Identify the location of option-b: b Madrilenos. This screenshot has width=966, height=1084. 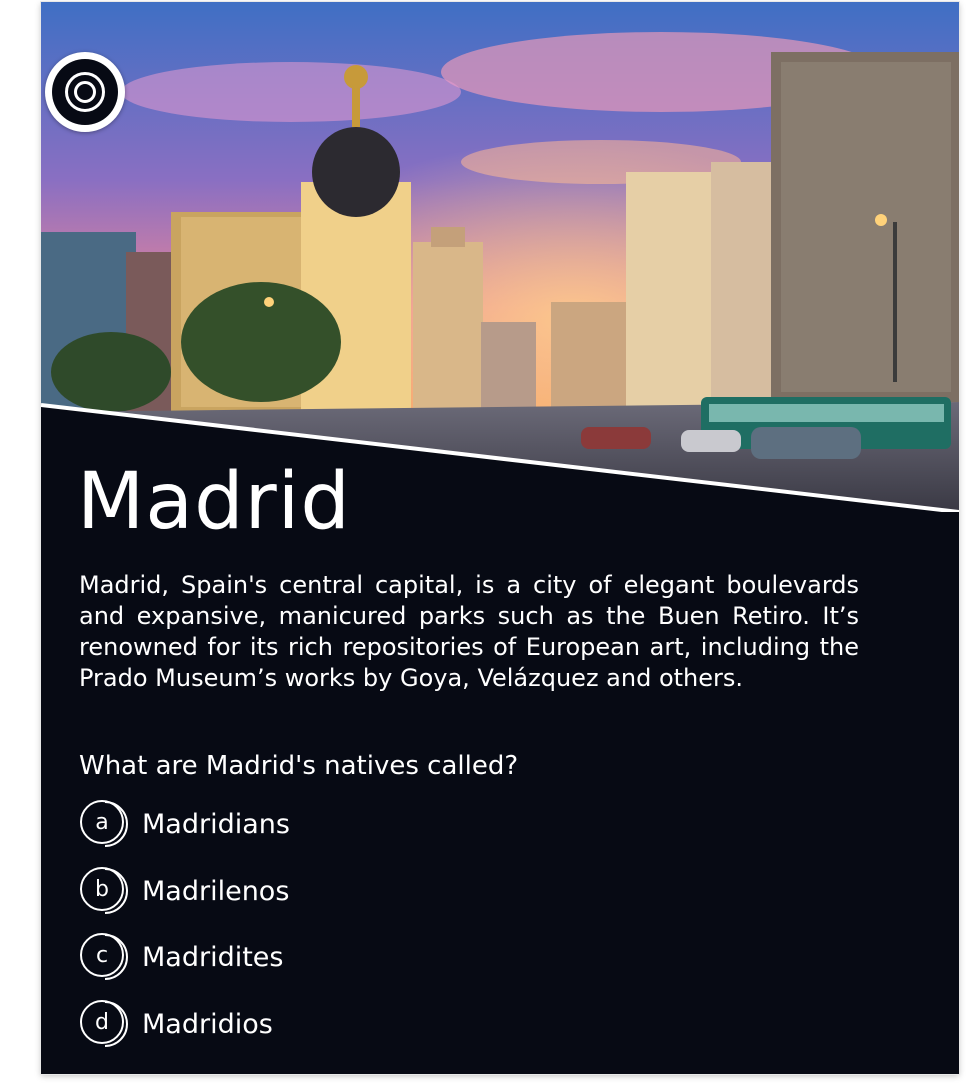
(184, 891).